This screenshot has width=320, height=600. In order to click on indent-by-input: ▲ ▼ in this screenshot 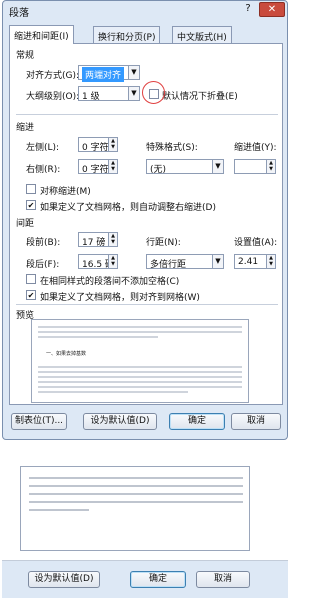, I will do `click(255, 166)`.